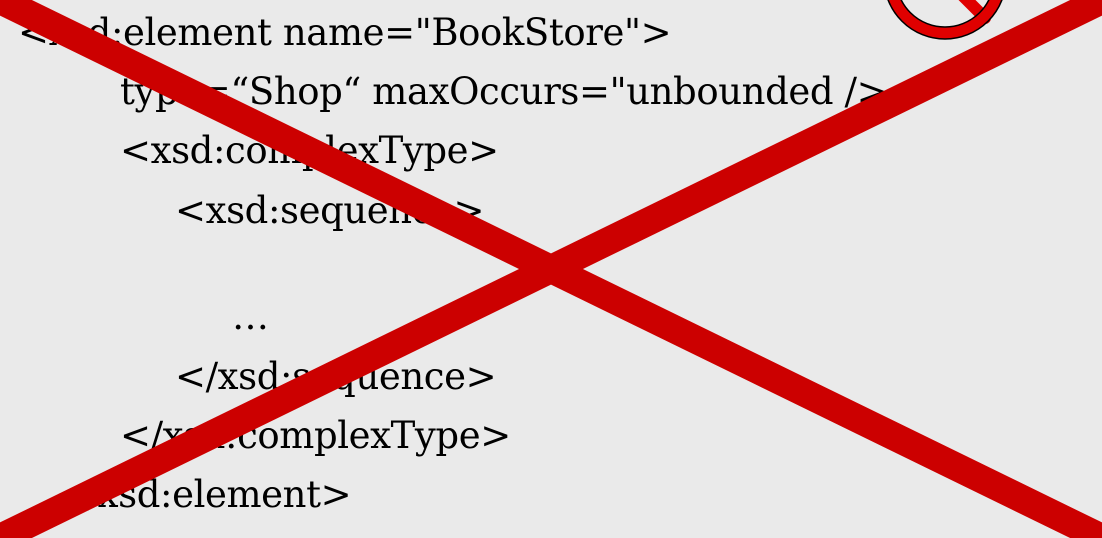 The image size is (1102, 538). I want to click on code-line-6: </xsd:sequence>, so click(336, 376).